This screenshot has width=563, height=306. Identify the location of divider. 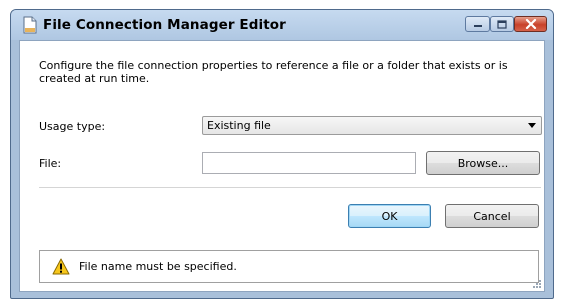
(290, 187).